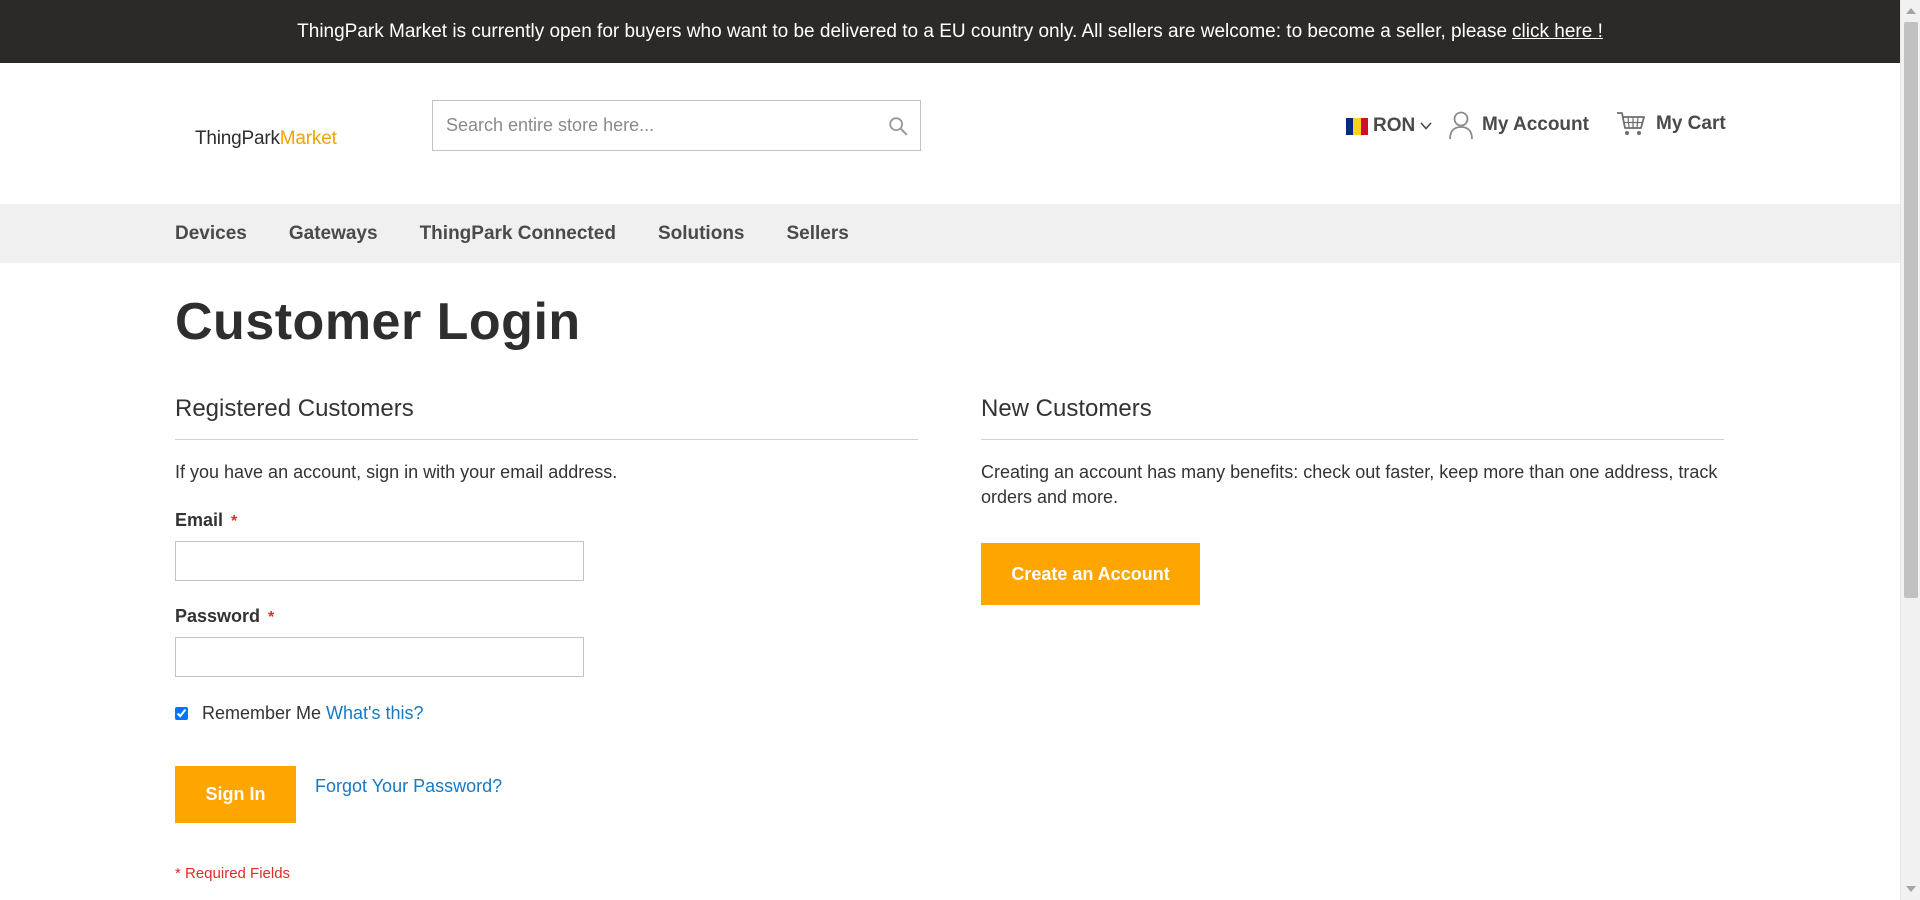 The width and height of the screenshot is (1920, 900). What do you see at coordinates (1350, 126) in the screenshot?
I see `flag-stripe-blue` at bounding box center [1350, 126].